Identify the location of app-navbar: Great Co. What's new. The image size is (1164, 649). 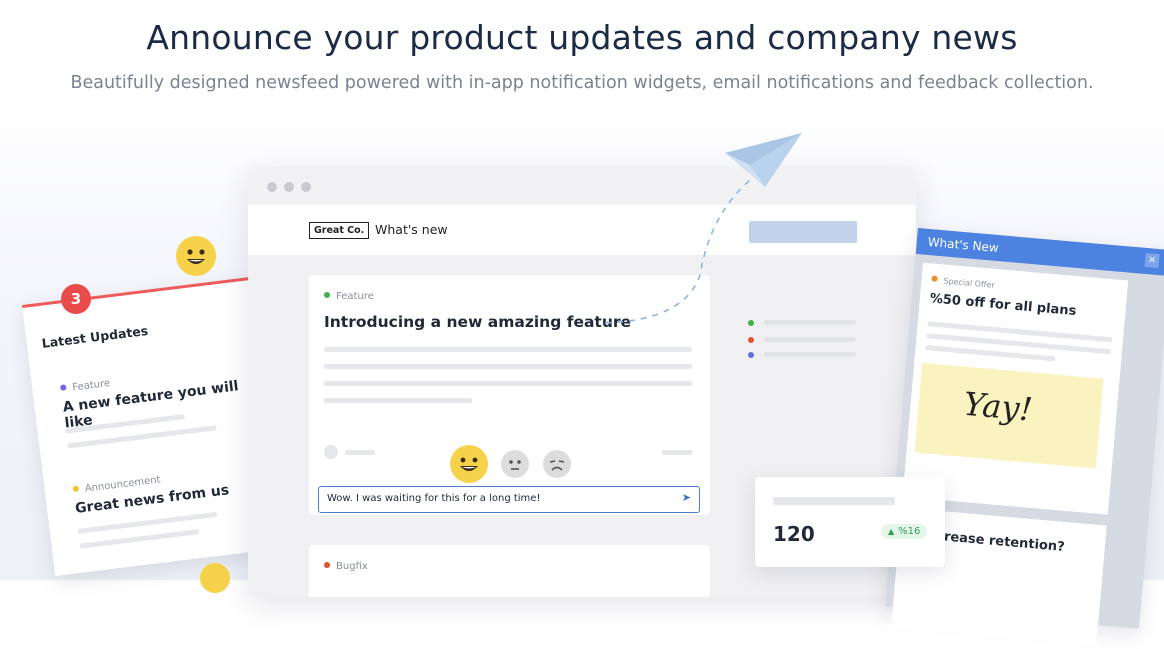
(582, 230).